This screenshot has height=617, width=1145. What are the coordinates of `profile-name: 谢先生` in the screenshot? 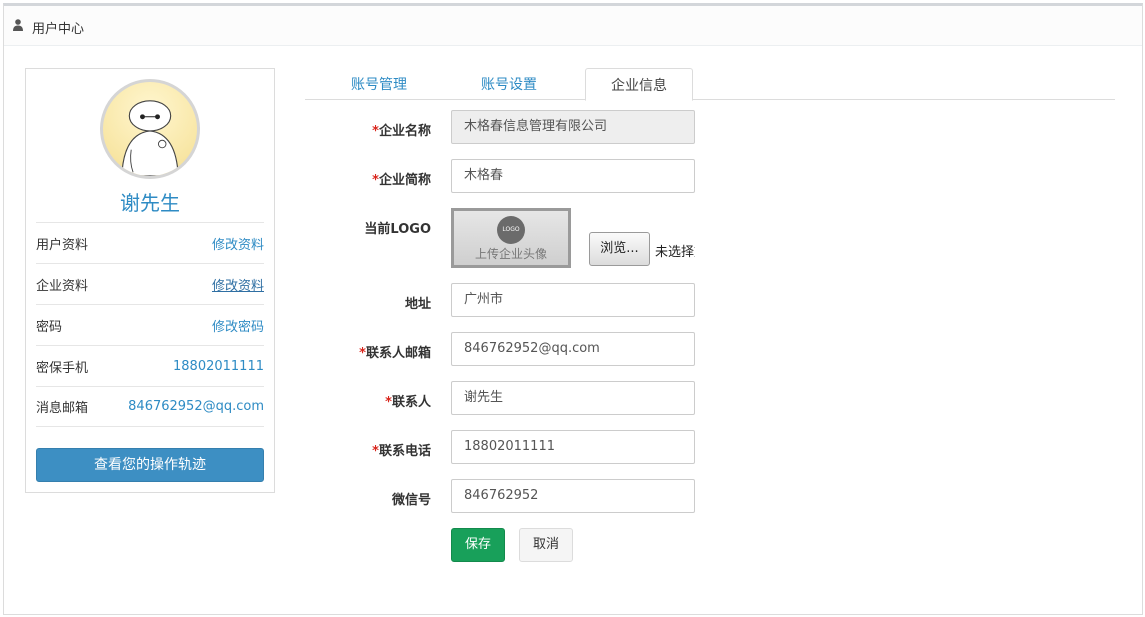 It's located at (150, 203).